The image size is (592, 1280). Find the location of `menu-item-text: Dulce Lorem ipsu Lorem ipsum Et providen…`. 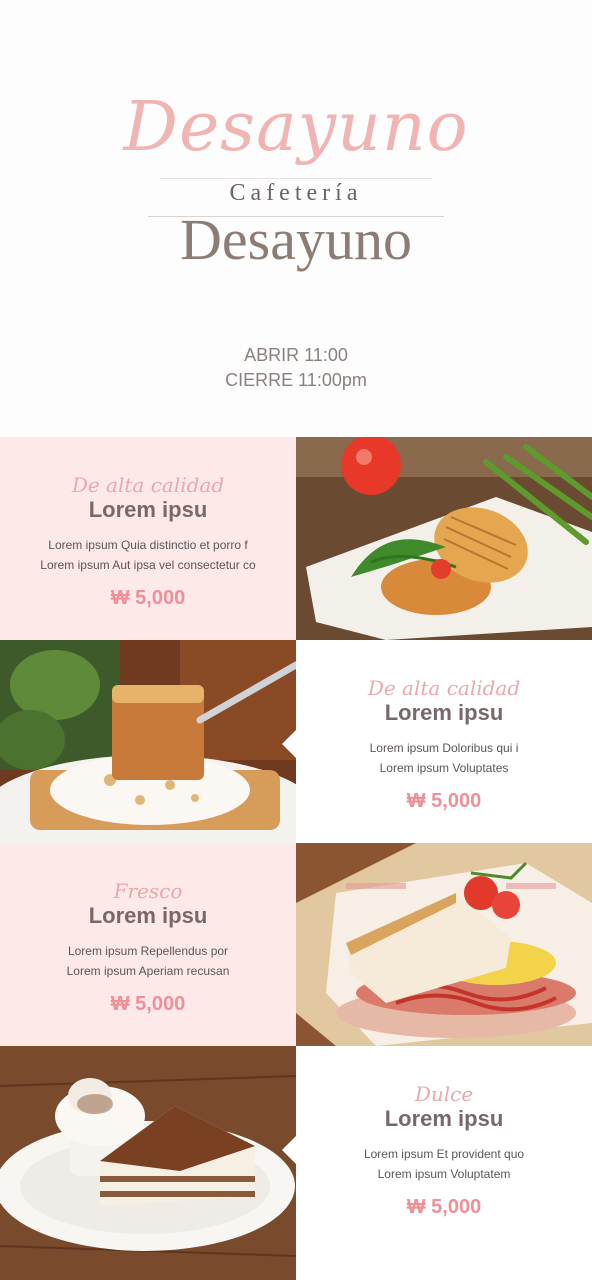

menu-item-text: Dulce Lorem ipsu Lorem ipsum Et providen… is located at coordinates (437, 1163).